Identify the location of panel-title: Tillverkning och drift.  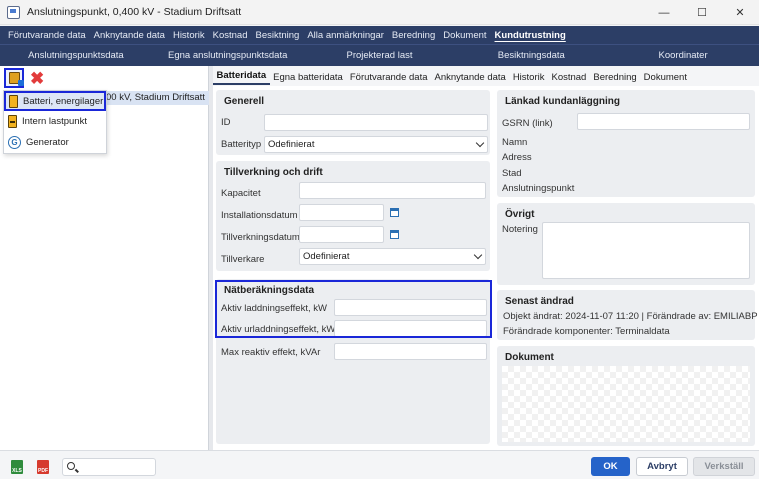
(273, 172).